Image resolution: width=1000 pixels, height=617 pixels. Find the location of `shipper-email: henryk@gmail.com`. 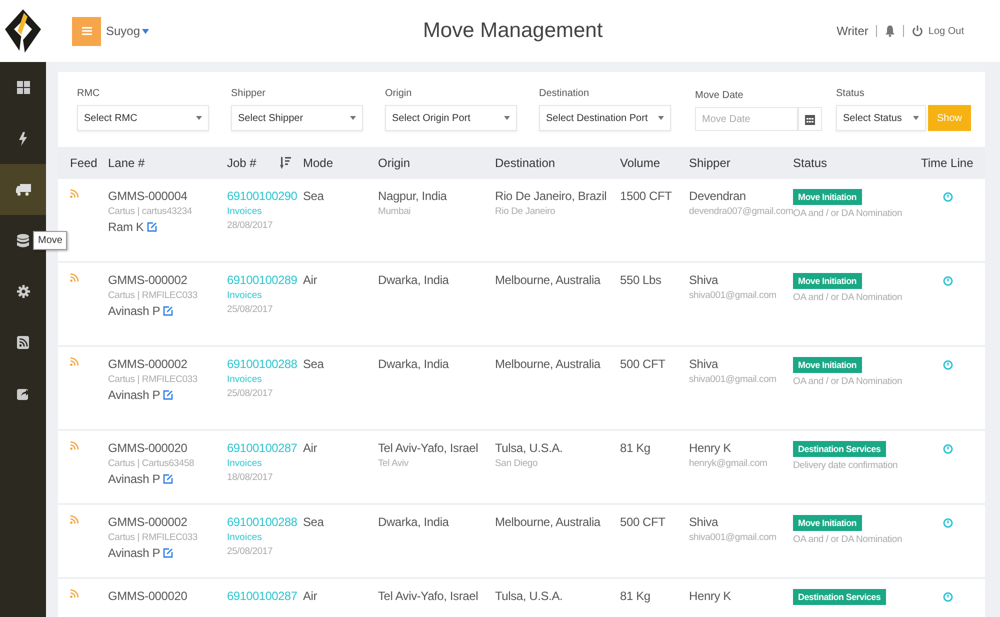

shipper-email: henryk@gmail.com is located at coordinates (728, 463).